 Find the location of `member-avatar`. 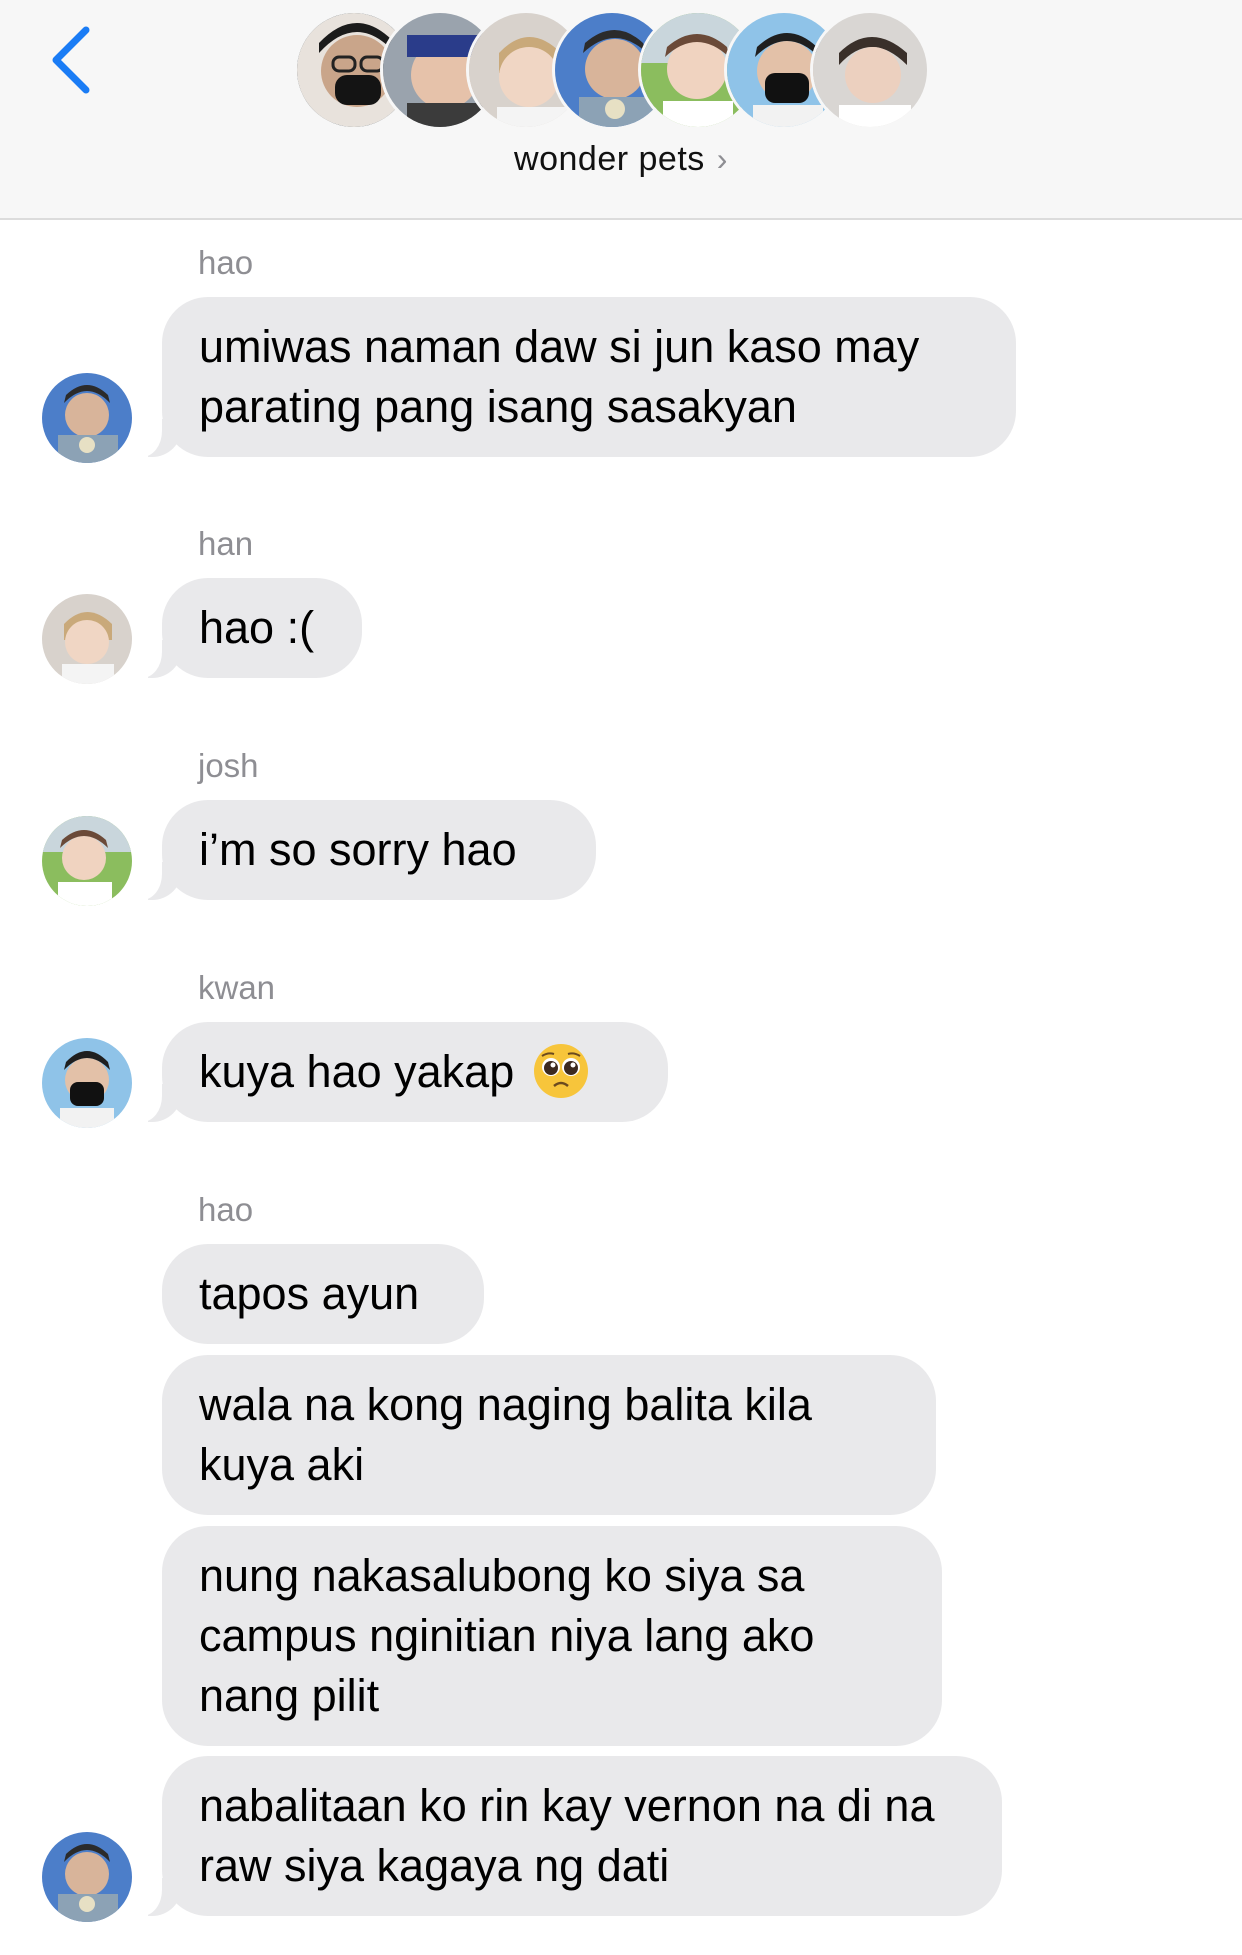

member-avatar is located at coordinates (870, 70).